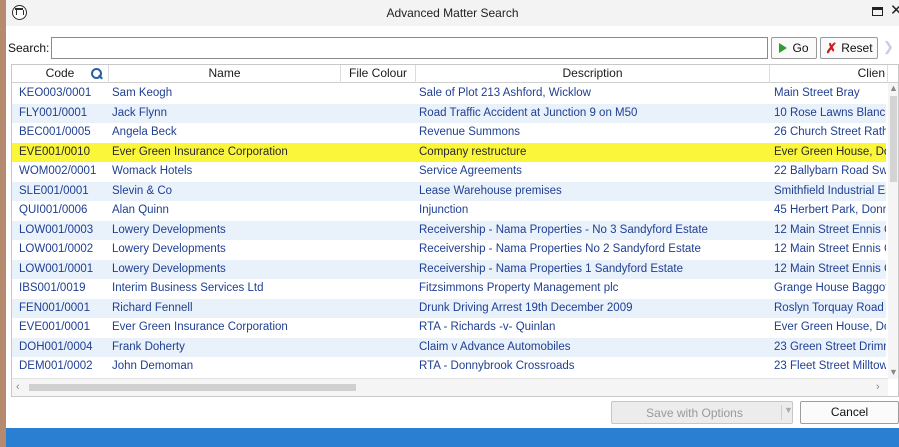 This screenshot has width=899, height=447. I want to click on cell-name: Interim Business Services Ltd, so click(188, 288).